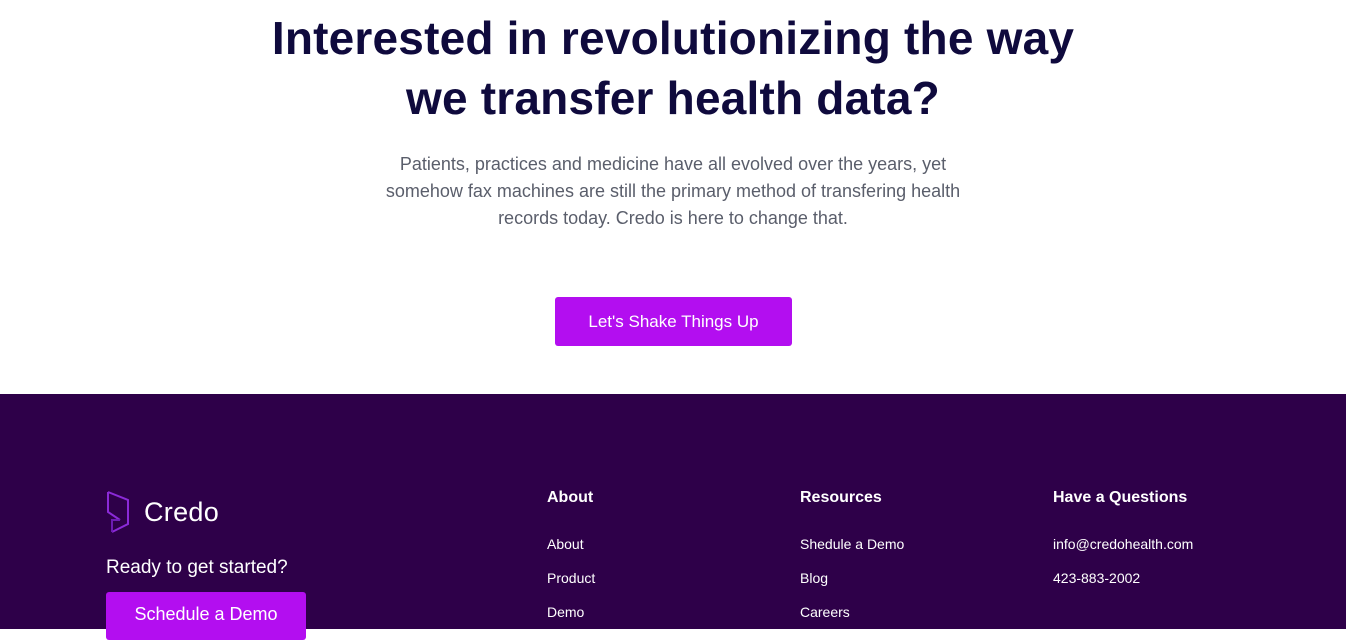  I want to click on footer-link-item: info@credohealth.com, so click(1123, 544).